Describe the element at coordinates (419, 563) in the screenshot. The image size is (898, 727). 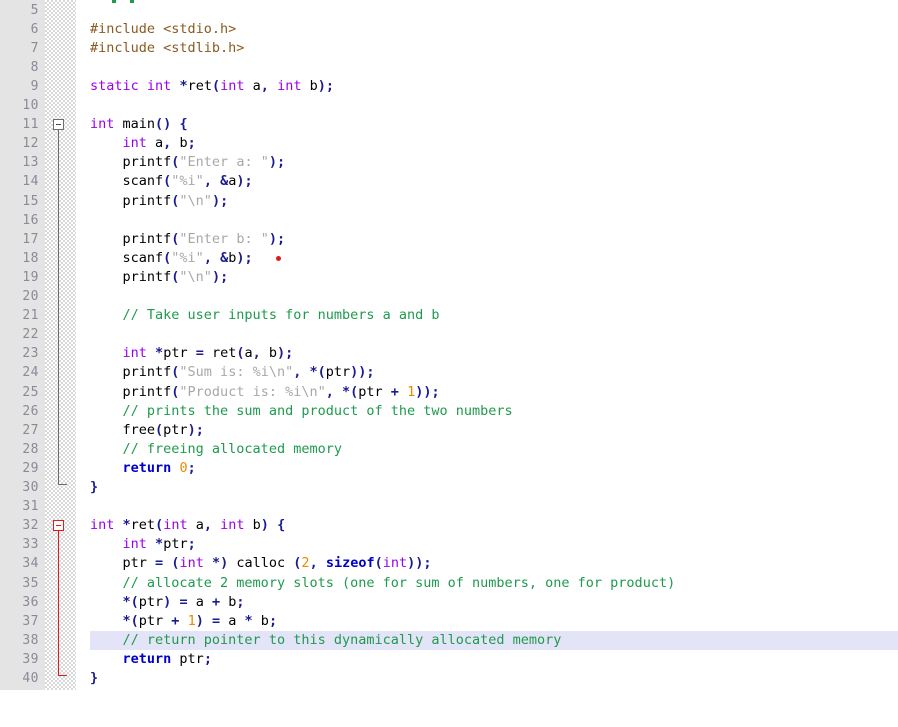
I see `code-token: ));` at that location.